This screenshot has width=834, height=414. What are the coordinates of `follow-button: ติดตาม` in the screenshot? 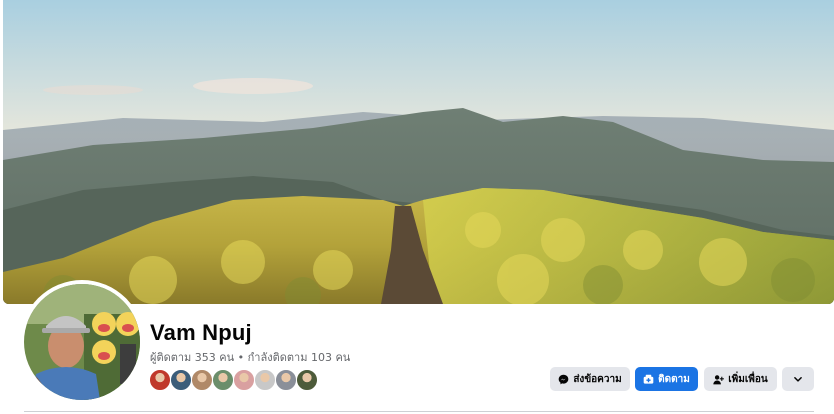 It's located at (666, 379).